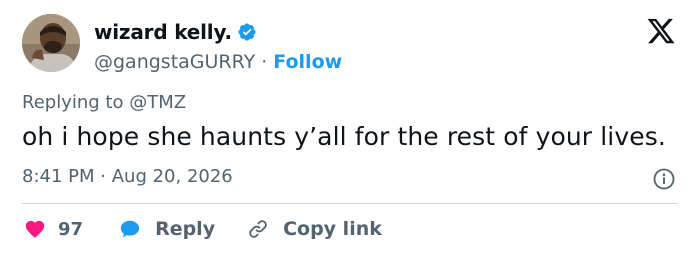 This screenshot has width=700, height=256. Describe the element at coordinates (58, 176) in the screenshot. I see `tweet-time: 8:41 PM` at that location.